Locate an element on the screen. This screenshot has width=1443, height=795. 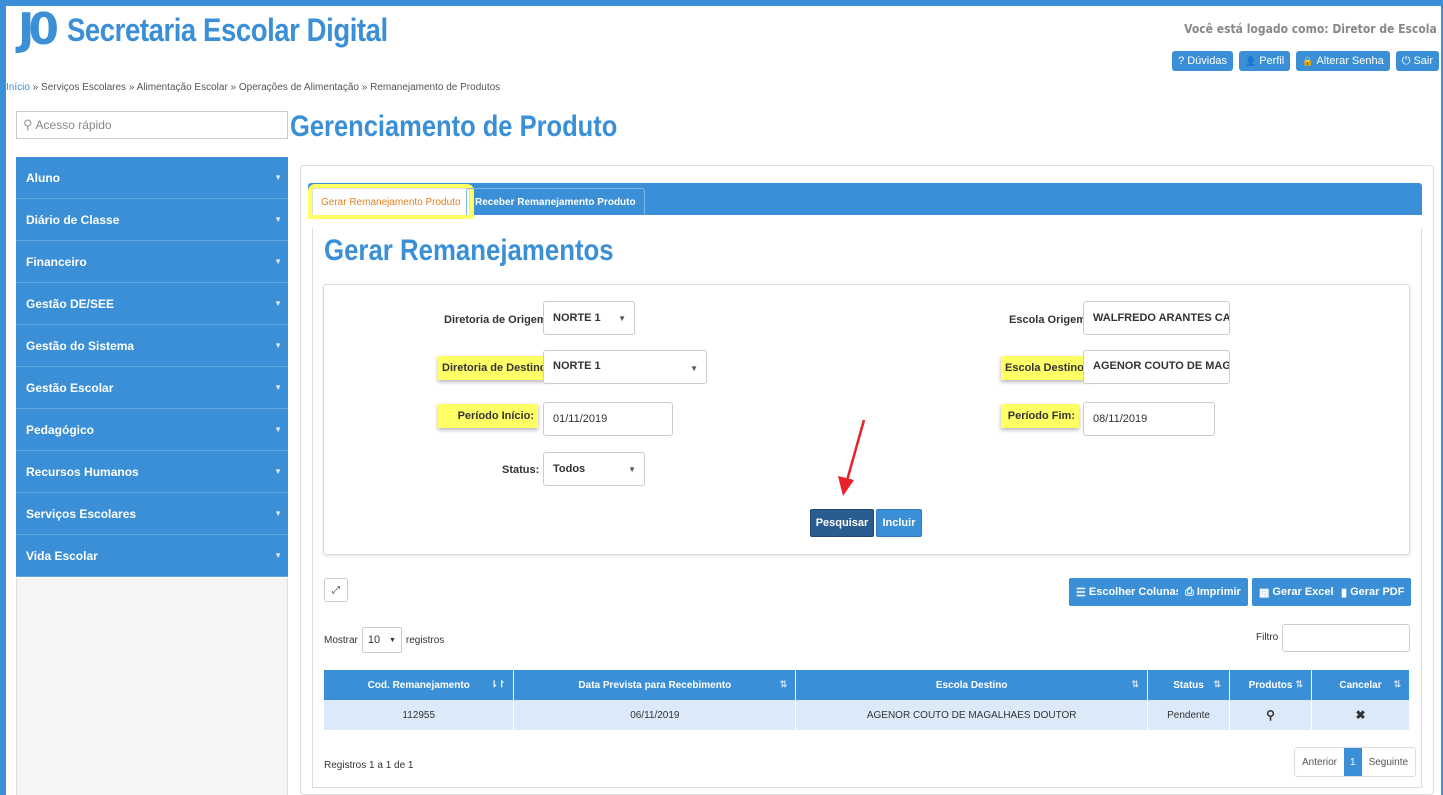
change-password-button: 🔒 Alterar Senha is located at coordinates (1343, 61).